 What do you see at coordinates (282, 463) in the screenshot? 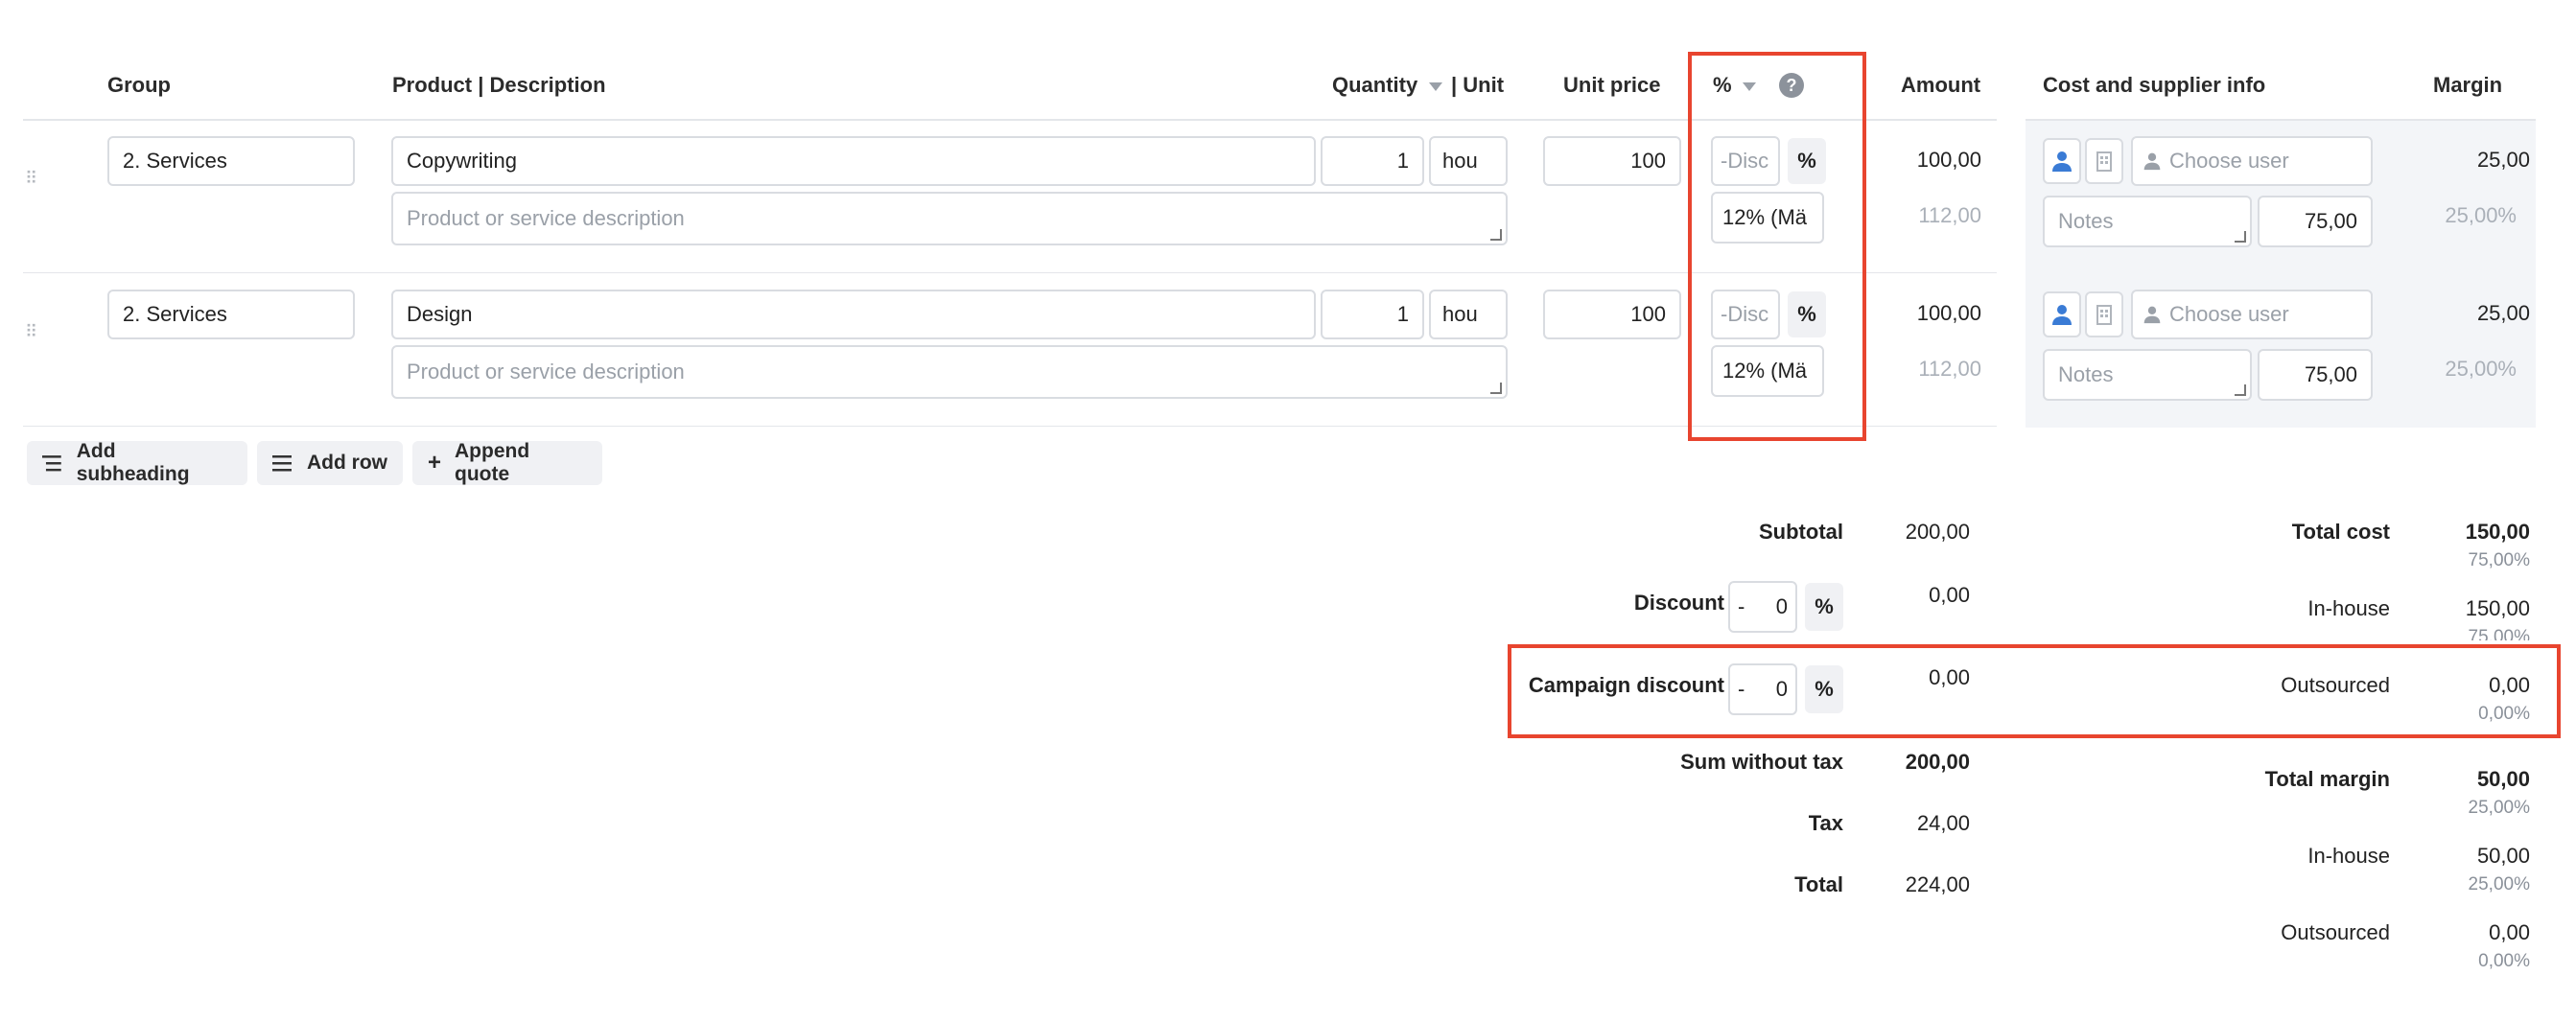
I see `rows-icon` at bounding box center [282, 463].